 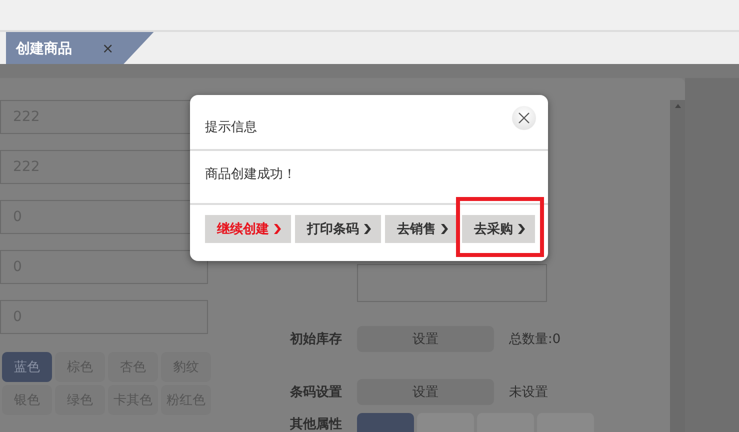 I want to click on dialog-title: 提示信息, so click(x=231, y=127).